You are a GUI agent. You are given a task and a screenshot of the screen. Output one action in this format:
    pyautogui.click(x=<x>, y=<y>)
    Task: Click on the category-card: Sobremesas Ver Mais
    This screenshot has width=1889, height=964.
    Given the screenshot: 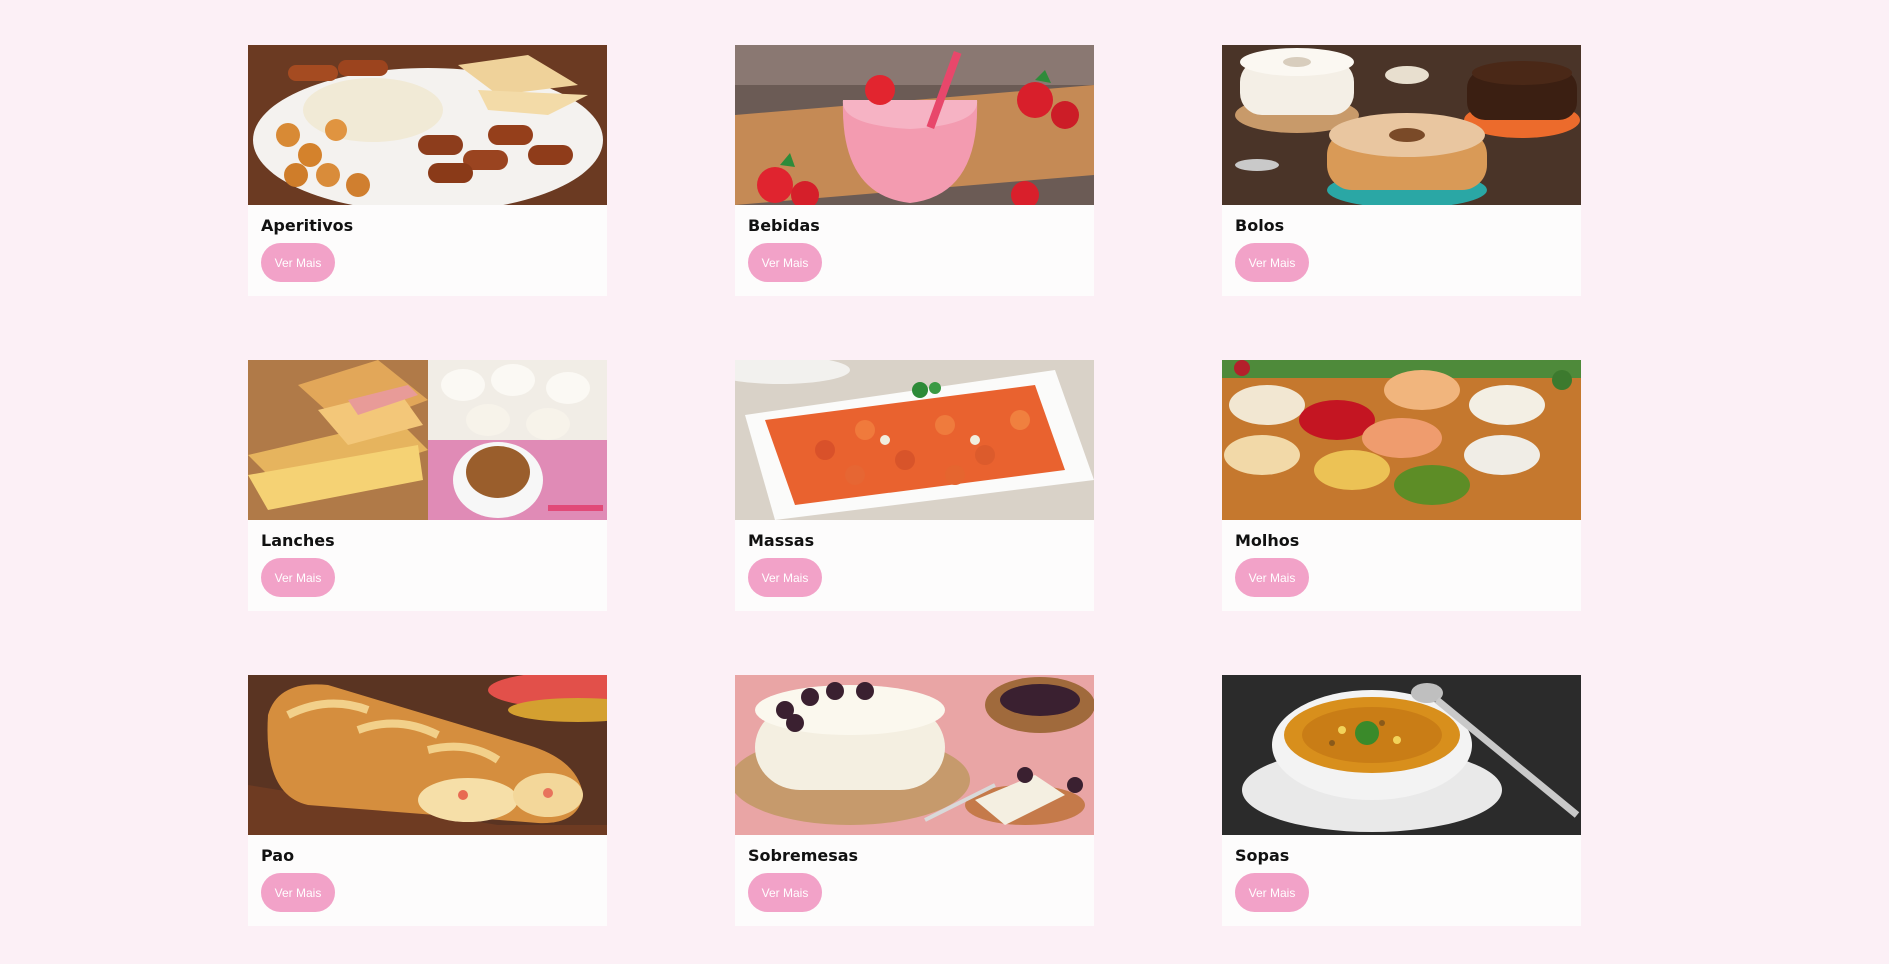 What is the action you would take?
    pyautogui.click(x=914, y=800)
    